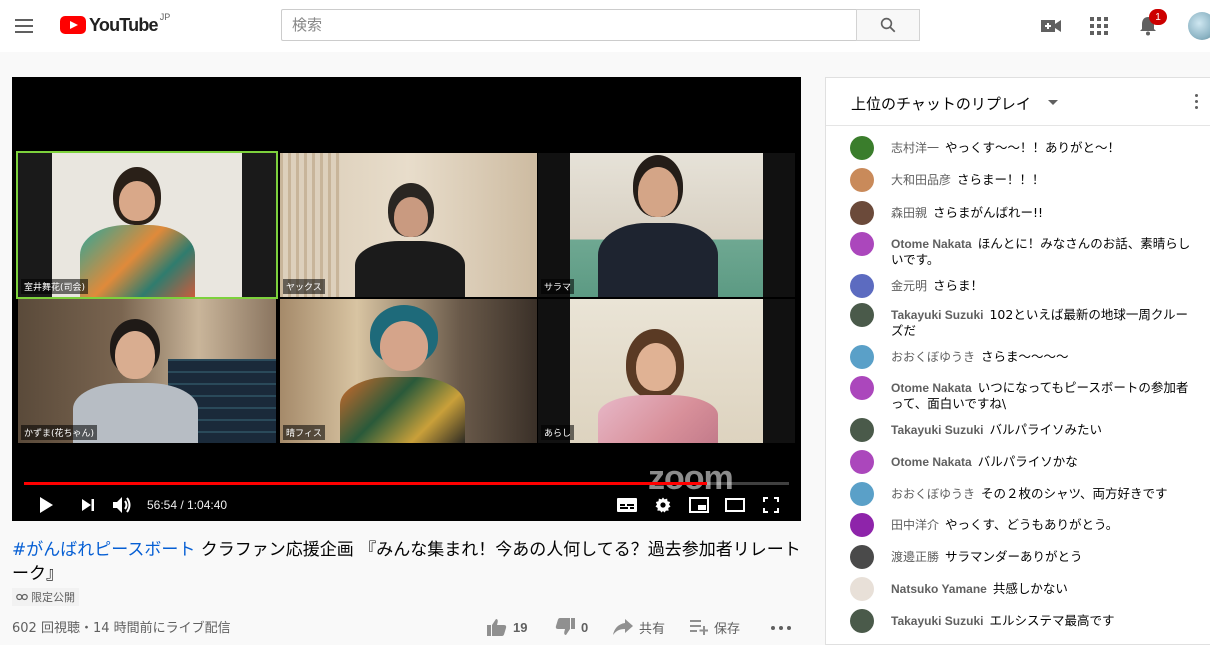  What do you see at coordinates (1027, 461) in the screenshot?
I see `message-text: バルパライソかな` at bounding box center [1027, 461].